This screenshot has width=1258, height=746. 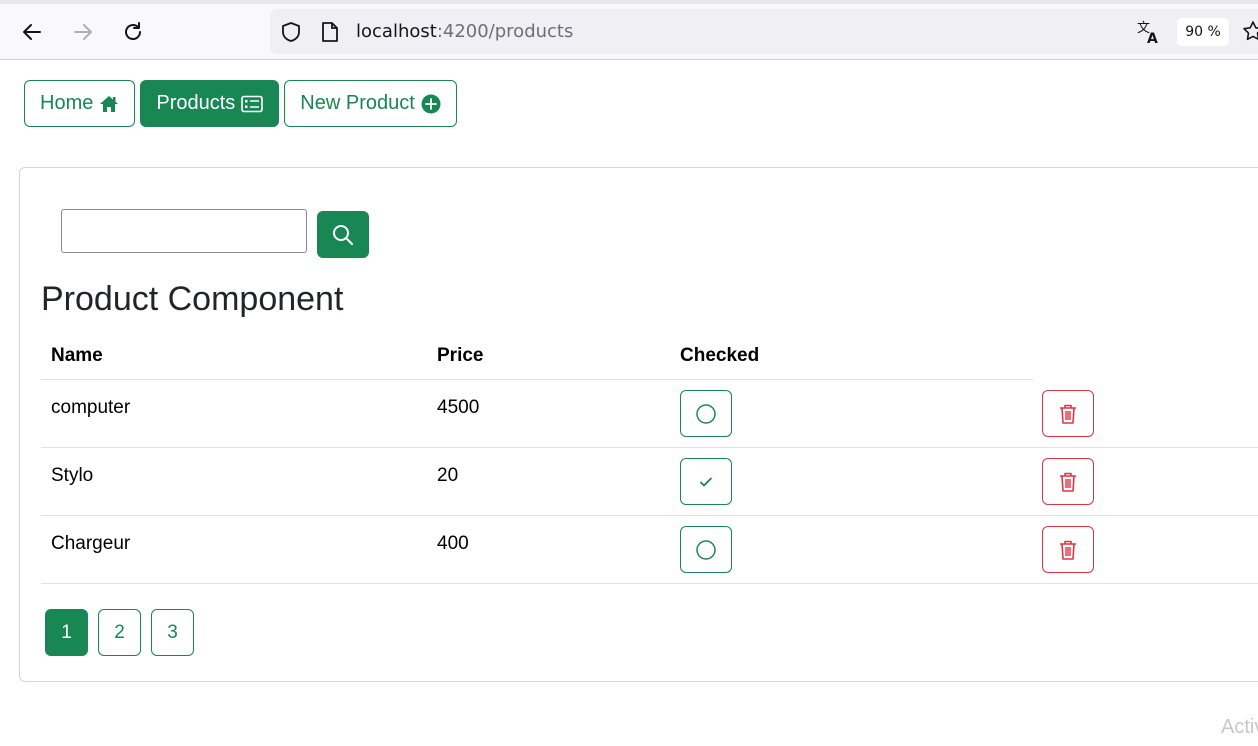 What do you see at coordinates (460, 356) in the screenshot?
I see `column-header-price: Price` at bounding box center [460, 356].